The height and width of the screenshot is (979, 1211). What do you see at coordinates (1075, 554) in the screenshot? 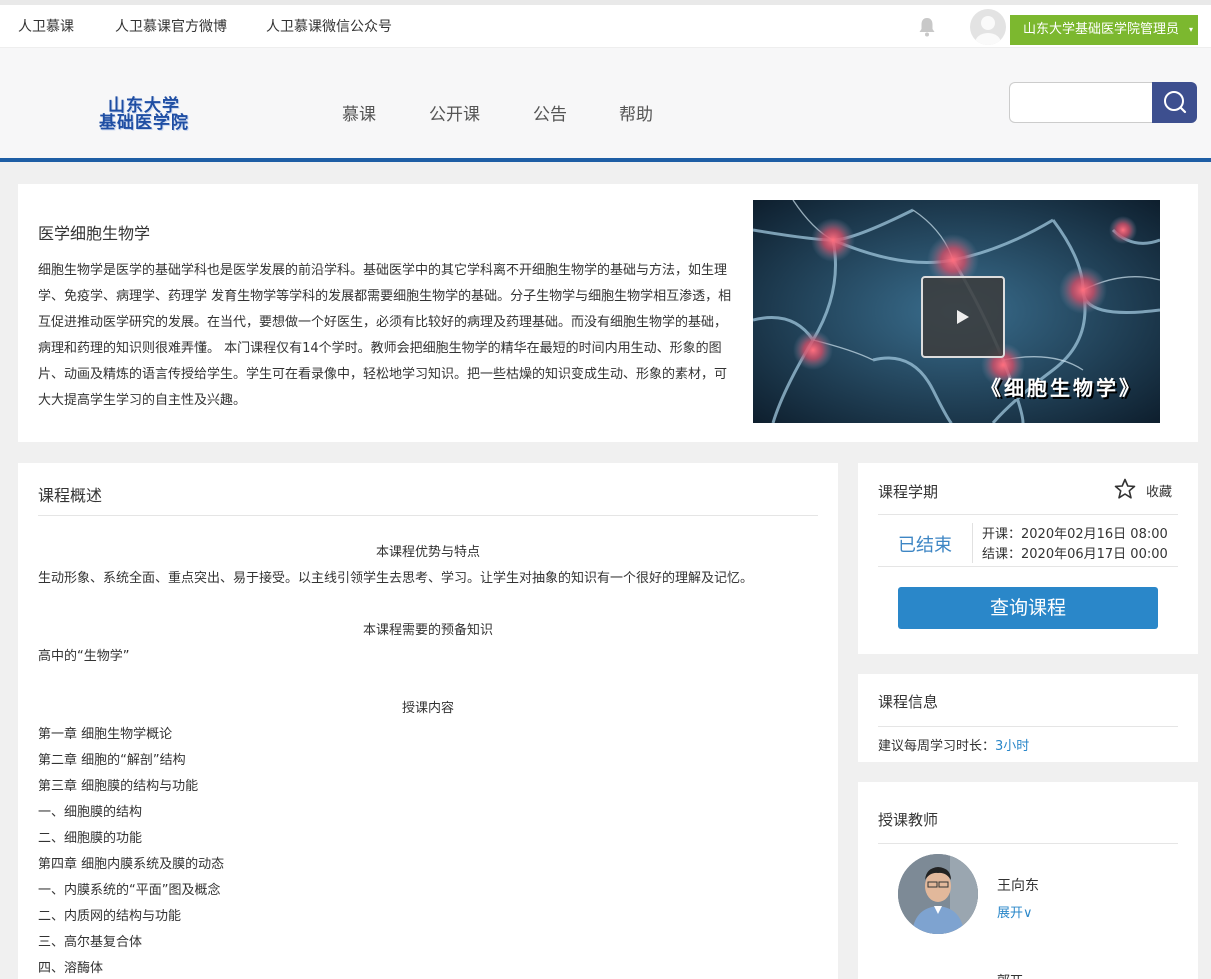
I see `term-end-time: 结课：2020年06月17日 00:00` at bounding box center [1075, 554].